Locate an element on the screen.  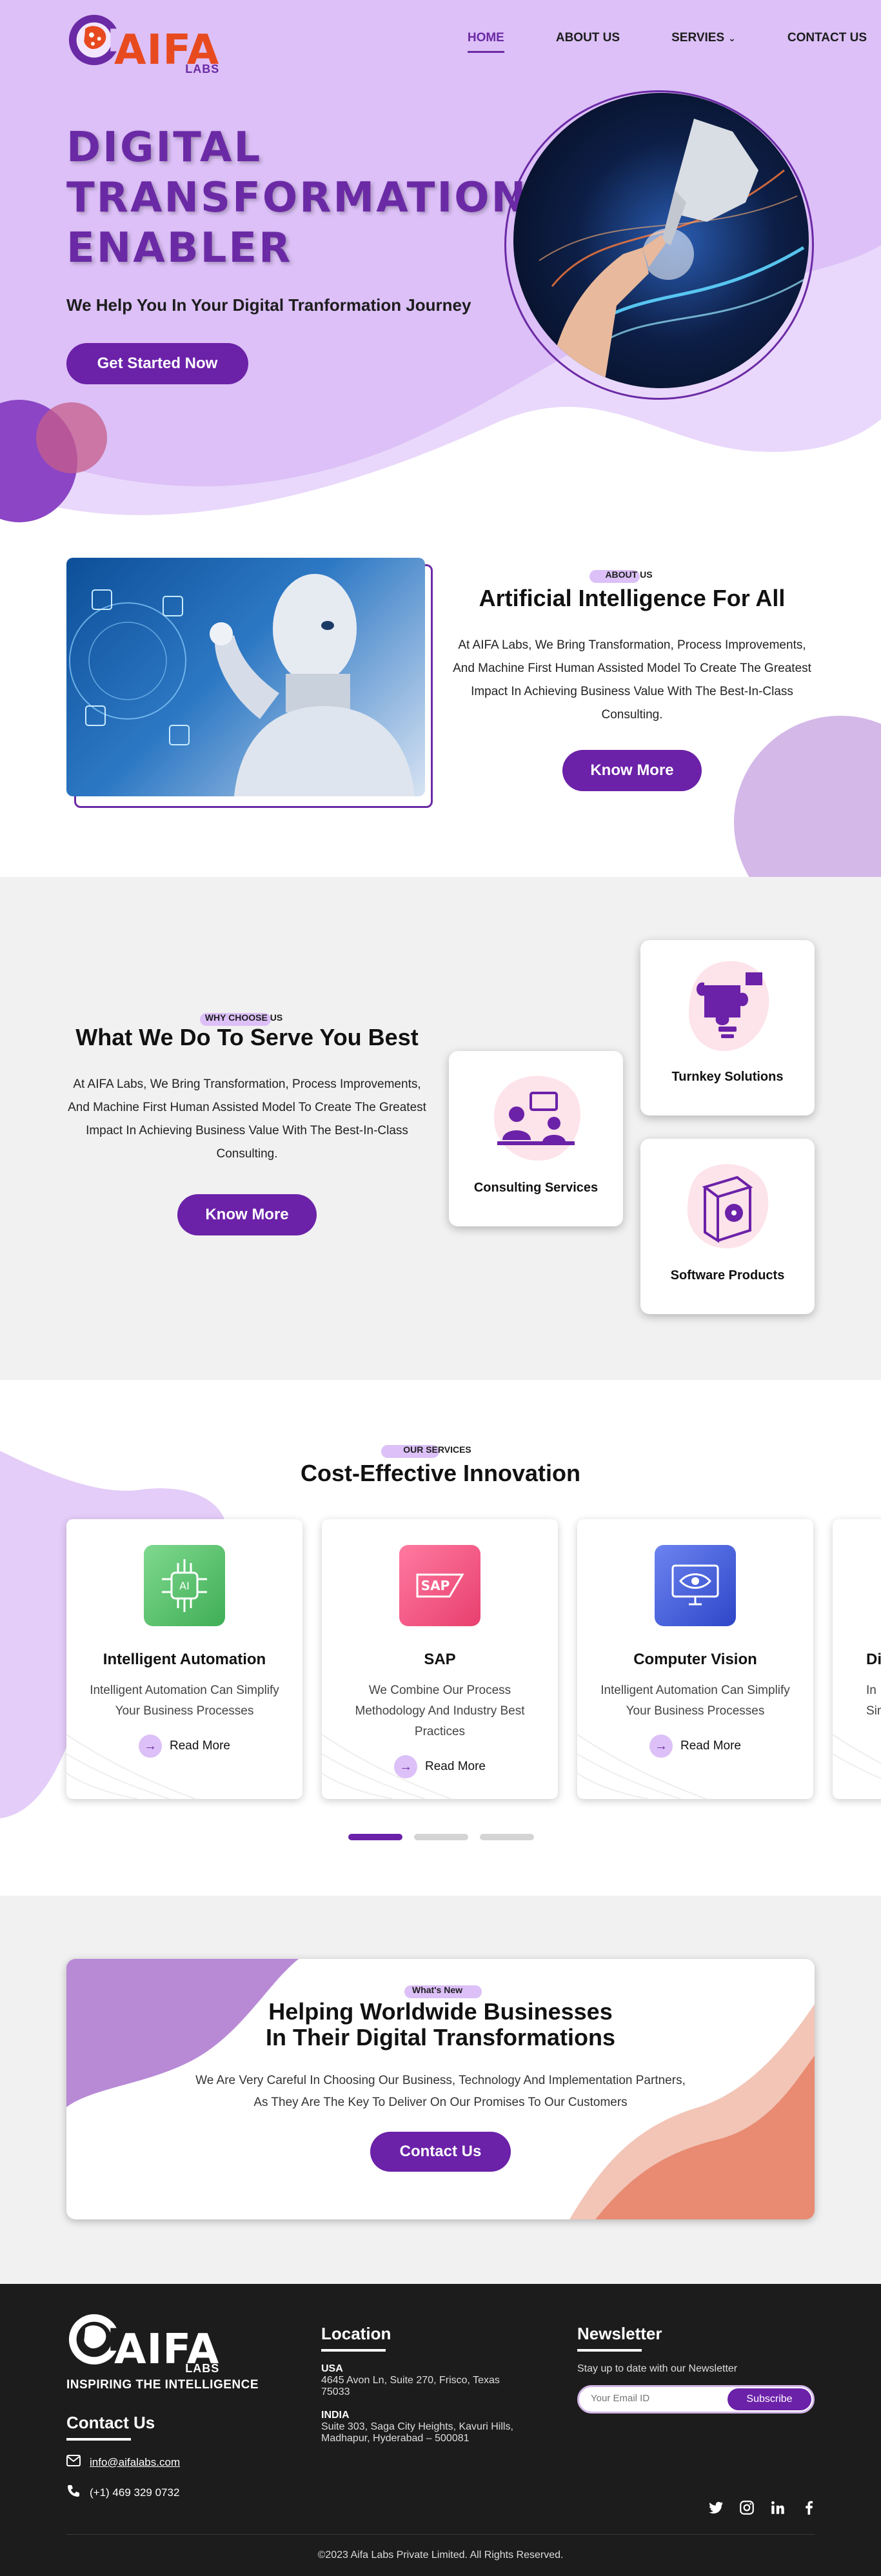
instagram-icon is located at coordinates (746, 2507).